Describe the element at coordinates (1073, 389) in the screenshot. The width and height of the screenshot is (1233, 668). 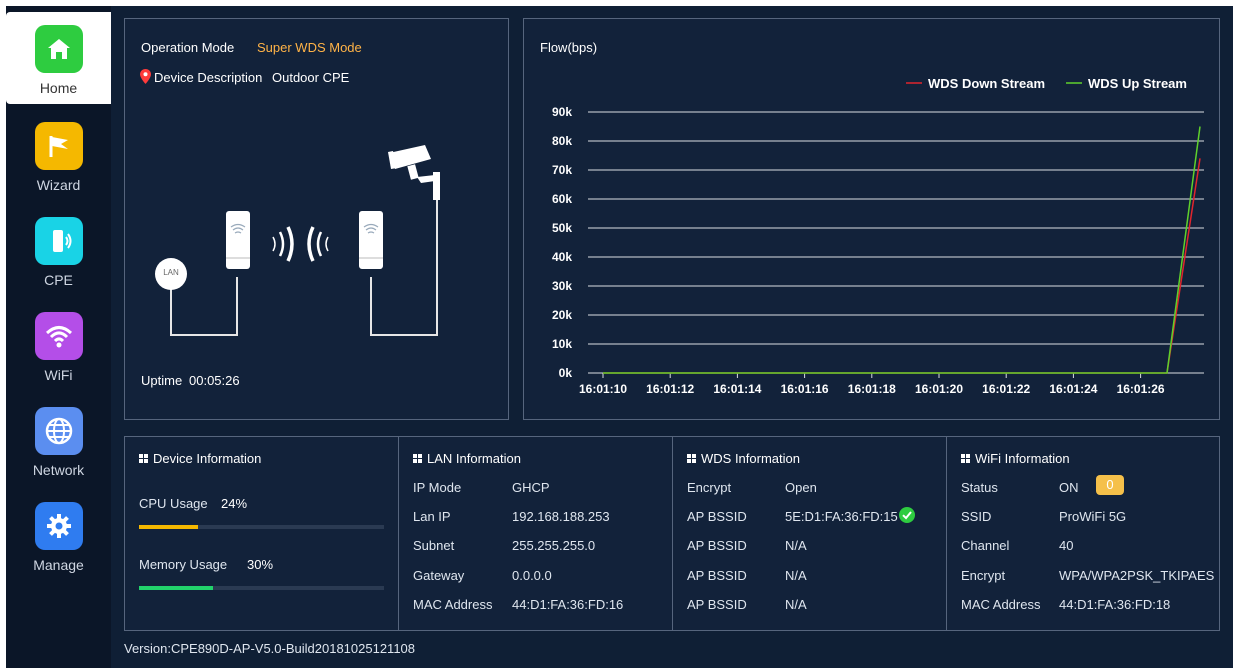
I see `x-tick-label: 16:01:24` at that location.